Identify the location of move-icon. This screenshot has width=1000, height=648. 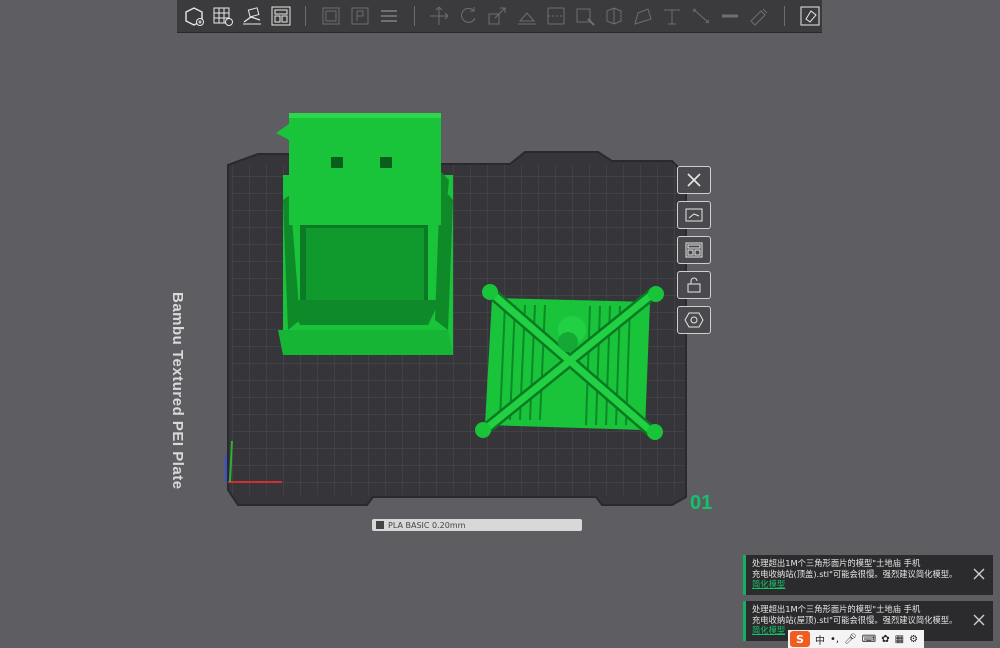
(439, 16).